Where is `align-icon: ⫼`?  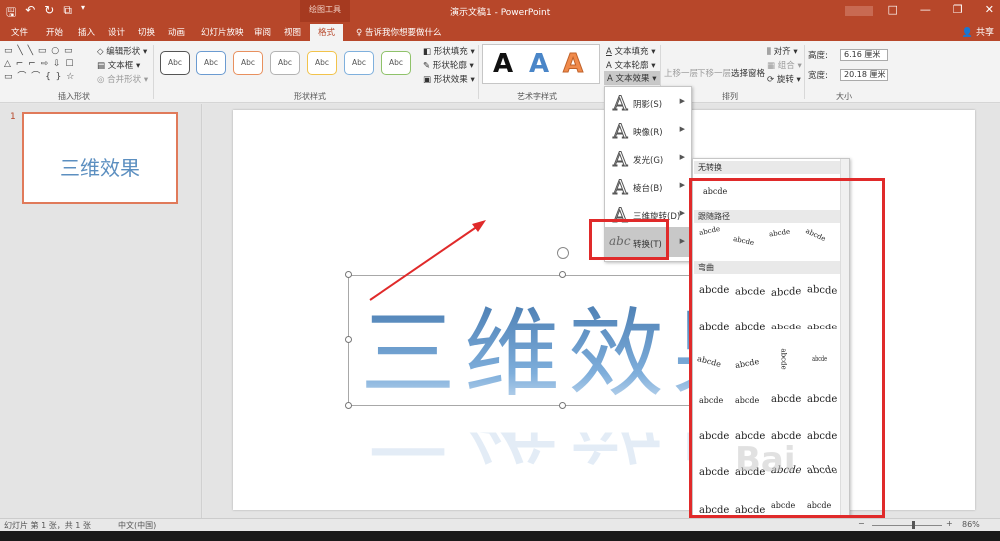 align-icon: ⫼ is located at coordinates (769, 52).